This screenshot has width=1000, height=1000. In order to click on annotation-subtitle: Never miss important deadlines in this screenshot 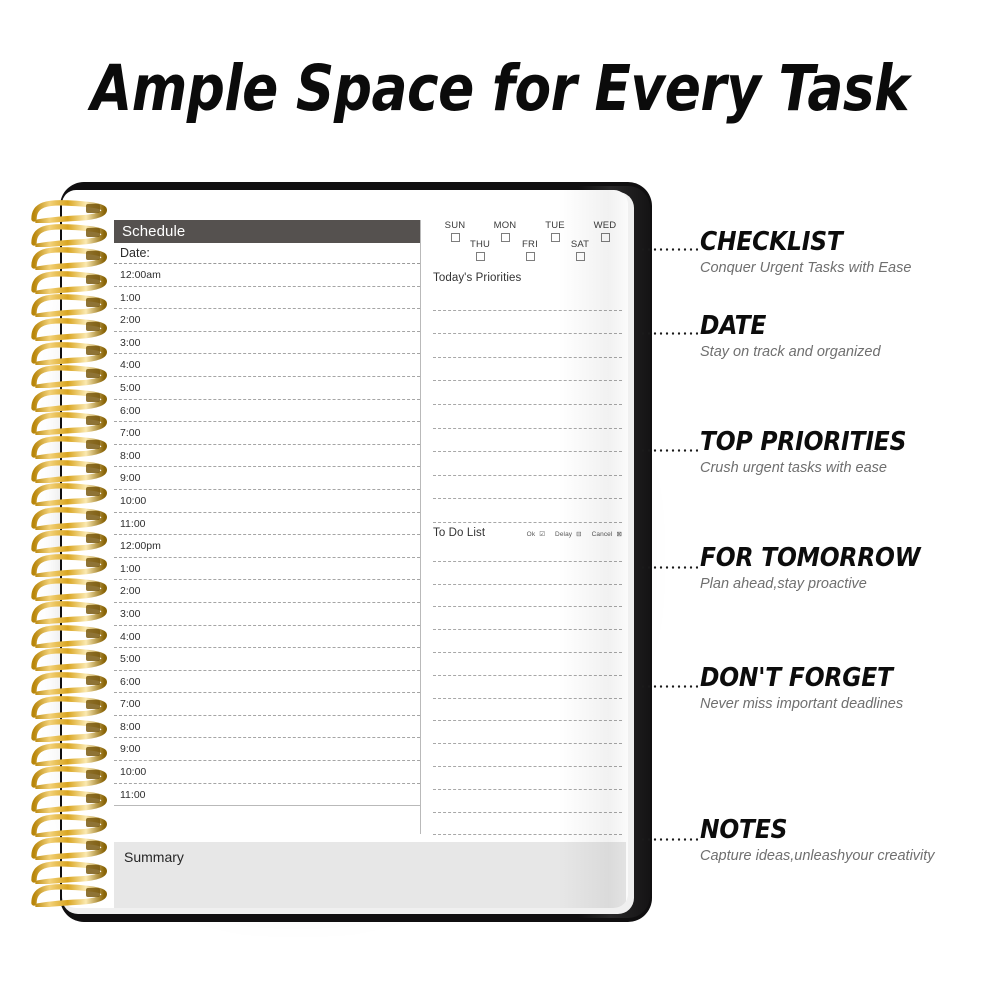, I will do `click(802, 704)`.